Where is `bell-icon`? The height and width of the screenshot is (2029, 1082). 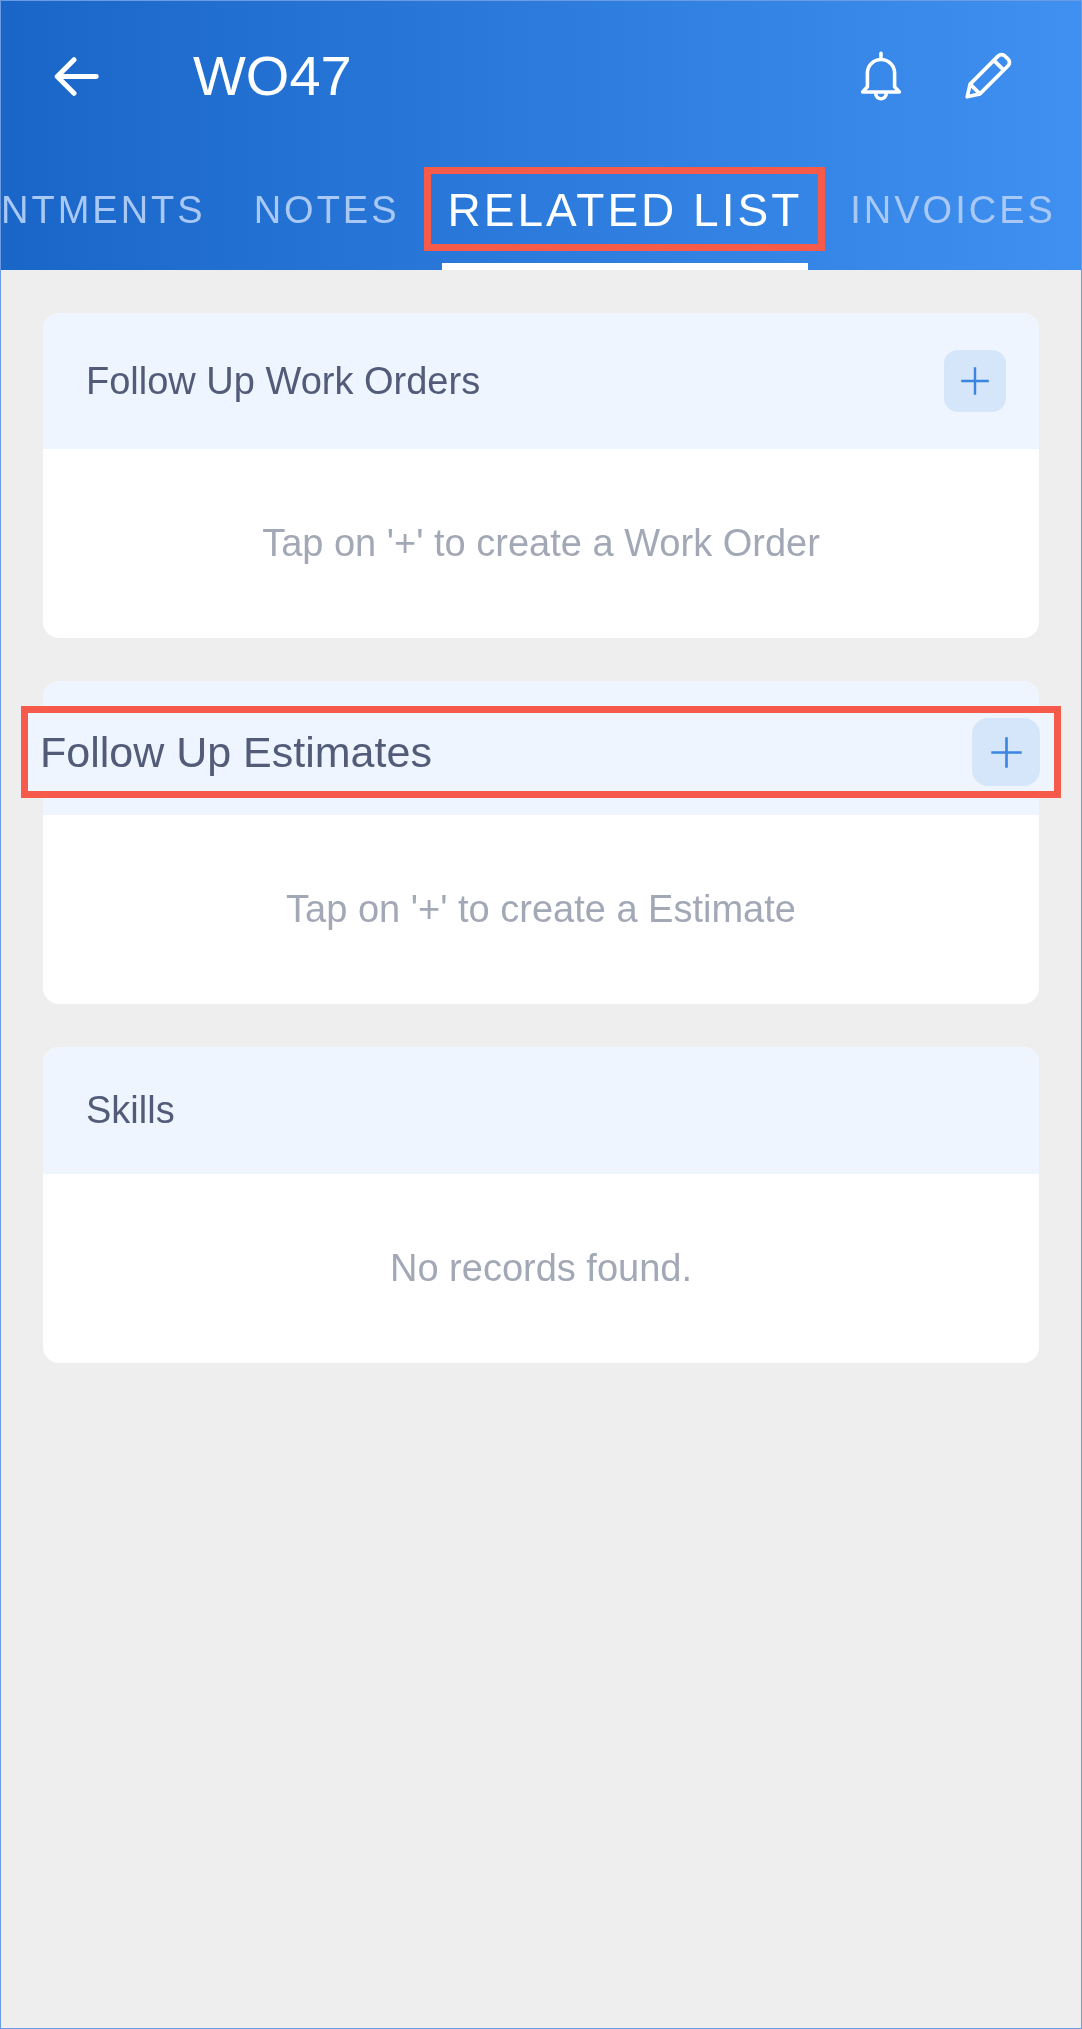 bell-icon is located at coordinates (881, 76).